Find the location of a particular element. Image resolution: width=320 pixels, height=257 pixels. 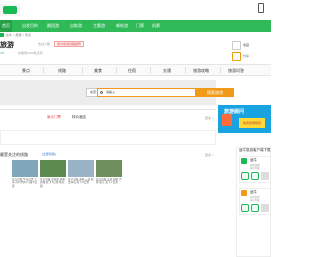

recommend-tag: 国内旅游线路推荐 is located at coordinates (69, 44).